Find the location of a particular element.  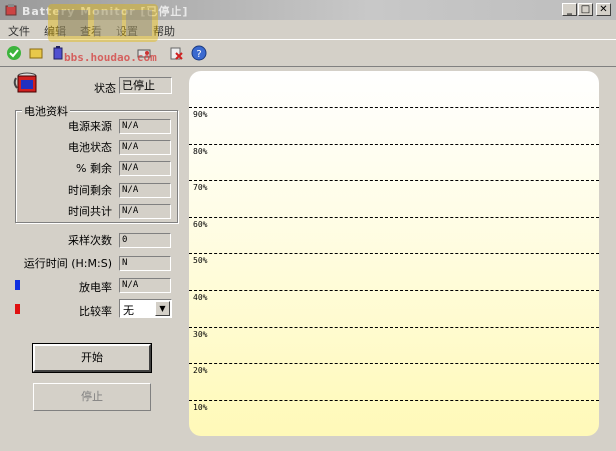

percent-remaining-label: % 剩余 is located at coordinates (94, 168).